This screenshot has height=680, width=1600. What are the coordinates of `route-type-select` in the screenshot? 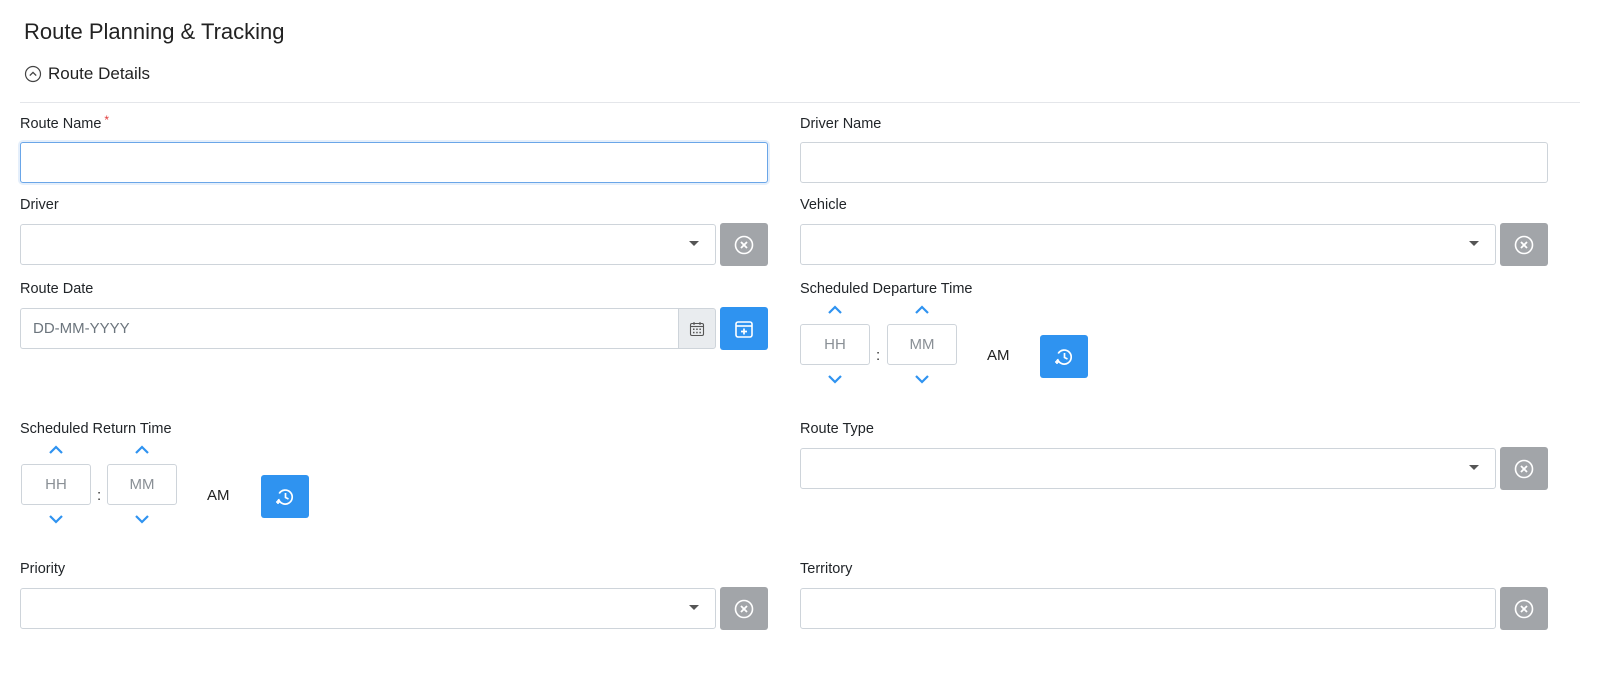 It's located at (1148, 468).